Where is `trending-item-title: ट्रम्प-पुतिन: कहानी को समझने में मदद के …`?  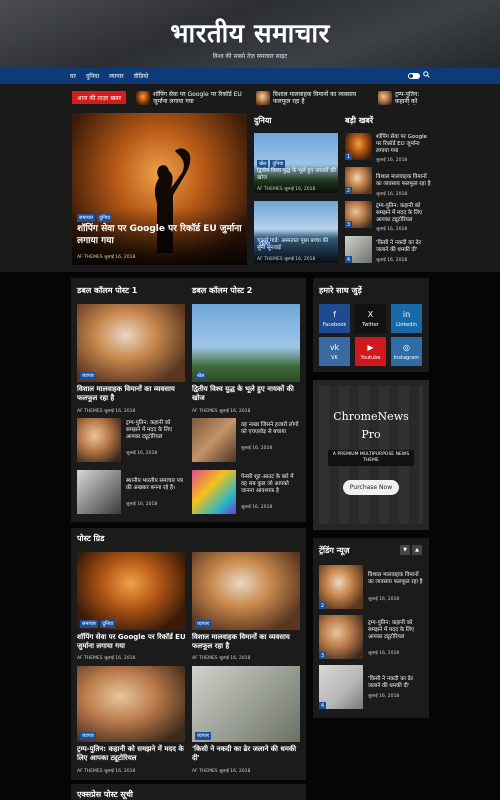
trending-item-title: ट्रम्प-पुतिन: कहानी को समझने में मदद के … is located at coordinates (396, 630).